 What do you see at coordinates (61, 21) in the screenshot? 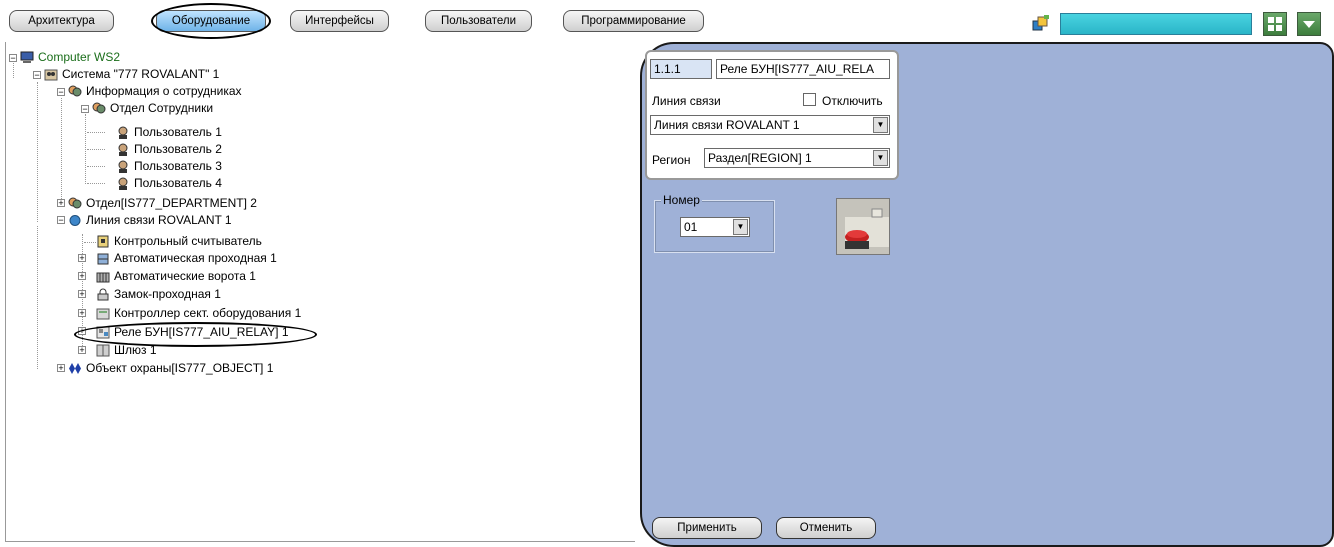
I see `tab-architecture: Архитектура` at bounding box center [61, 21].